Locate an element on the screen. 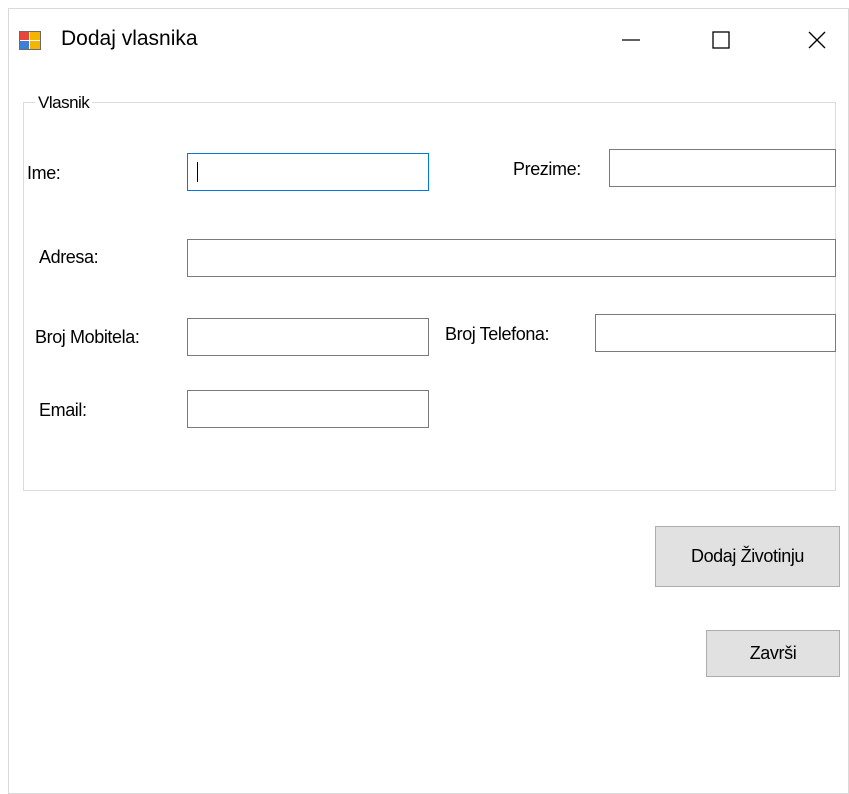  zavrsi-button: Završi is located at coordinates (773, 653).